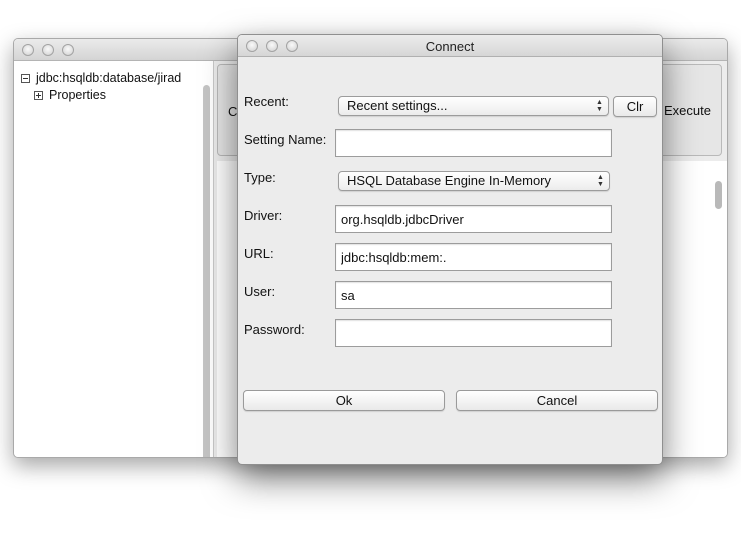  What do you see at coordinates (274, 329) in the screenshot?
I see `password-label: Password:` at bounding box center [274, 329].